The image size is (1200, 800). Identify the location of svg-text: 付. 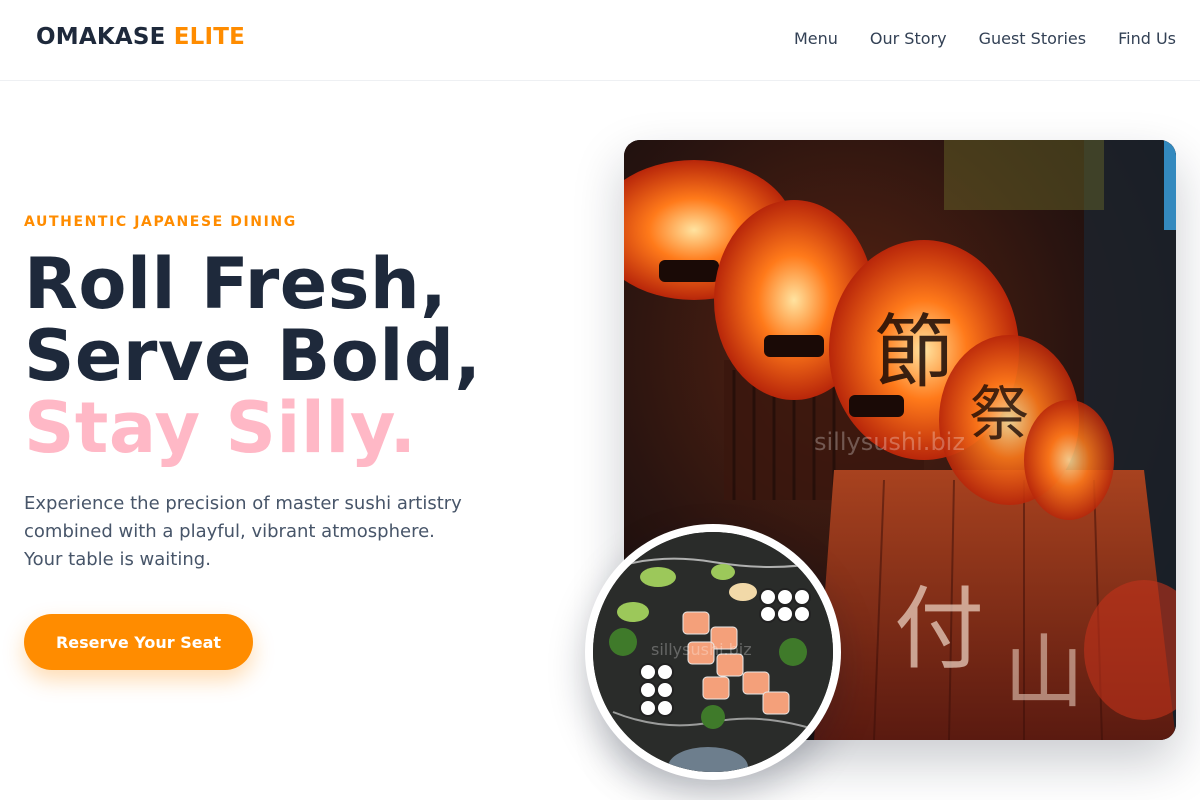
(939, 629).